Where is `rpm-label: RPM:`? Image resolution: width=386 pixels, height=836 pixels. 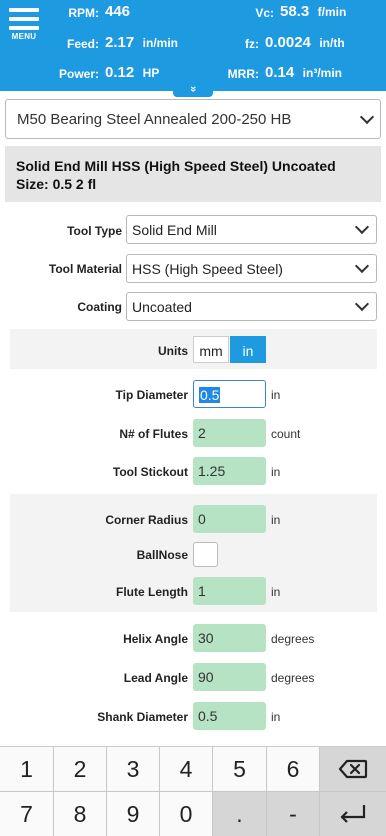
rpm-label: RPM: is located at coordinates (83, 13).